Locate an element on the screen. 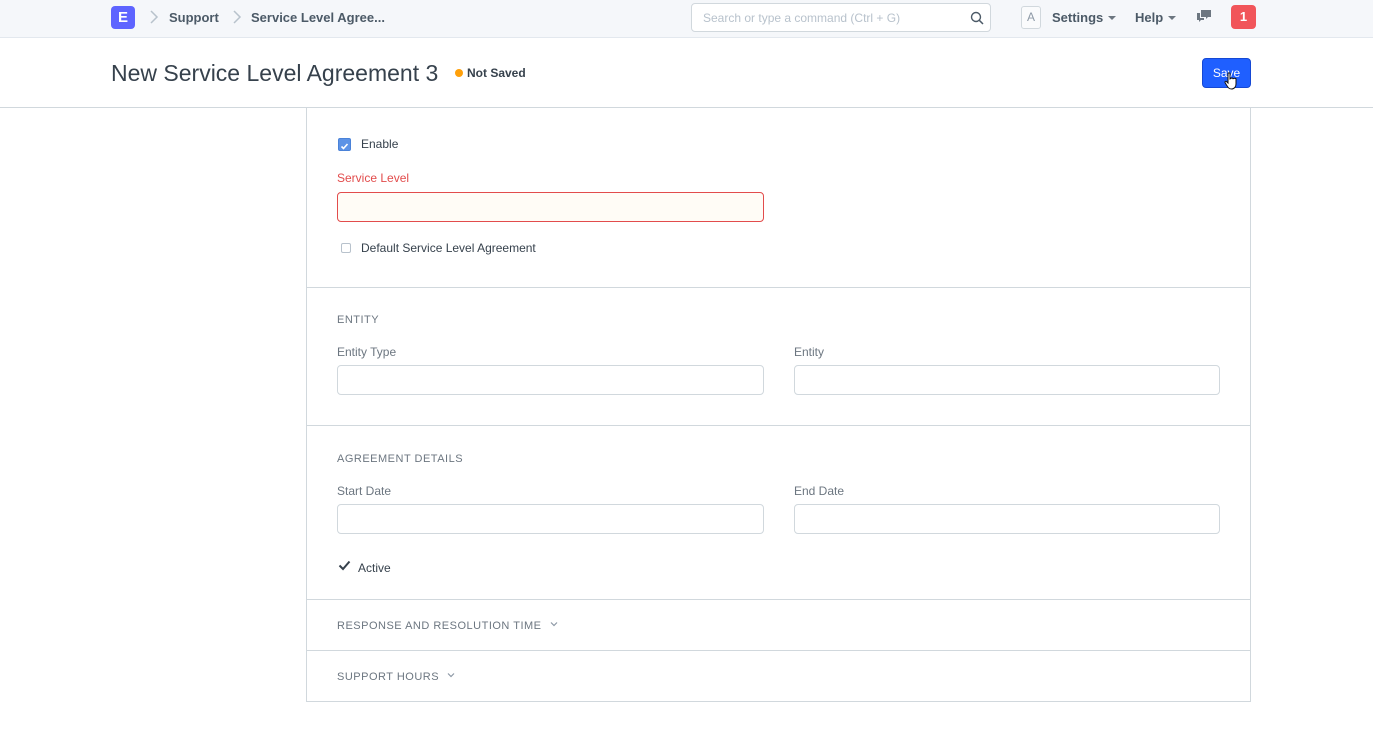  default-sla-label: Default Service Level Agreement is located at coordinates (448, 248).